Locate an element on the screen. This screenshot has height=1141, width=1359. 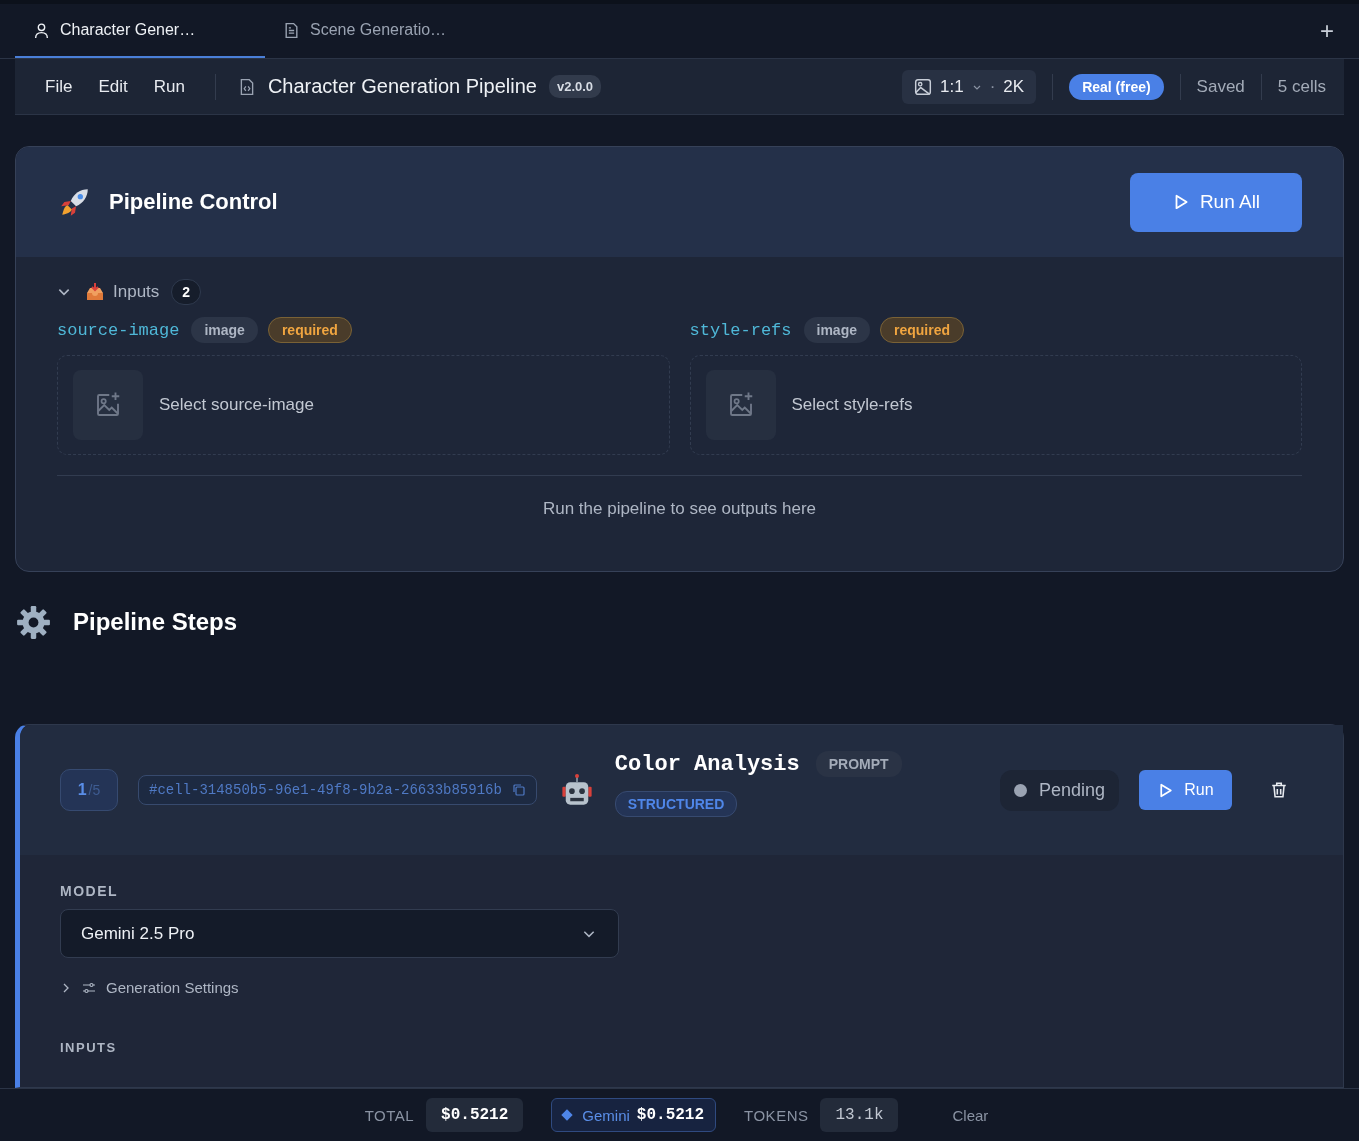
step-type-tag: PROMPT is located at coordinates (858, 764).